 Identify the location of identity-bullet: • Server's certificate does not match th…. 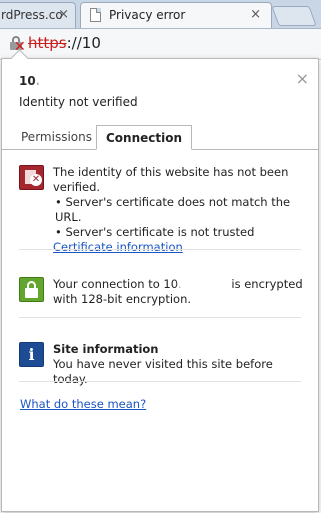
(173, 209).